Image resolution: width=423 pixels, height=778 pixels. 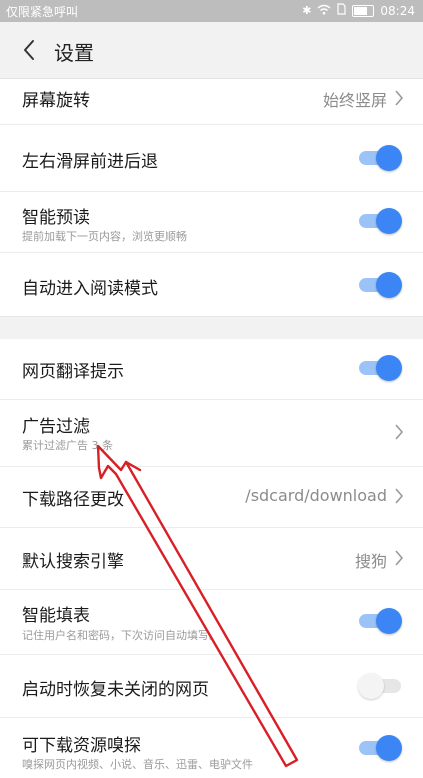 What do you see at coordinates (379, 686) in the screenshot?
I see `restore-pages-toggle` at bounding box center [379, 686].